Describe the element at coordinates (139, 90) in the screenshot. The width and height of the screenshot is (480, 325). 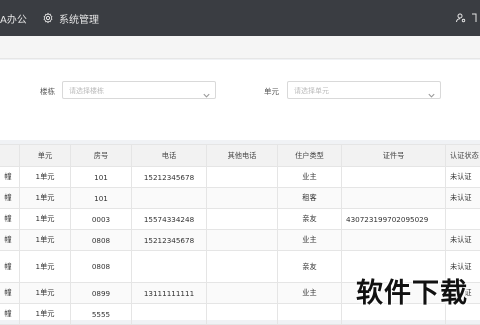
I see `building-select: 请选择楼栋` at that location.